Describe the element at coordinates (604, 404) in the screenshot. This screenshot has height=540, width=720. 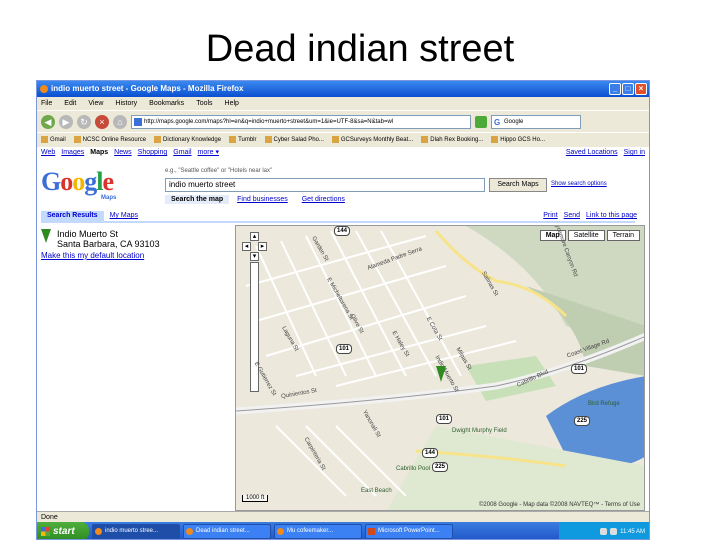
I see `poi-label: Bird Refuge` at that location.